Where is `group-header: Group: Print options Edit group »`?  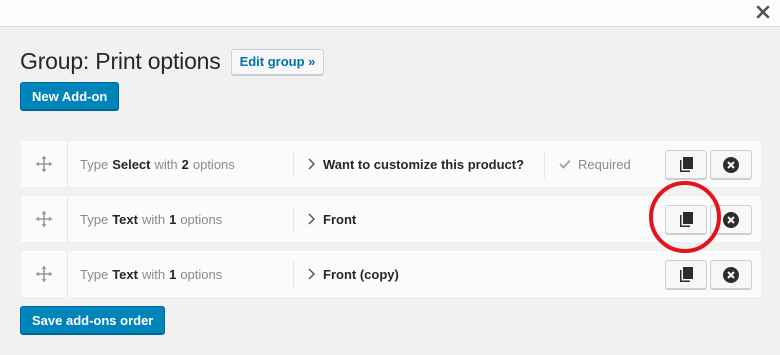 group-header: Group: Print options Edit group » is located at coordinates (172, 61).